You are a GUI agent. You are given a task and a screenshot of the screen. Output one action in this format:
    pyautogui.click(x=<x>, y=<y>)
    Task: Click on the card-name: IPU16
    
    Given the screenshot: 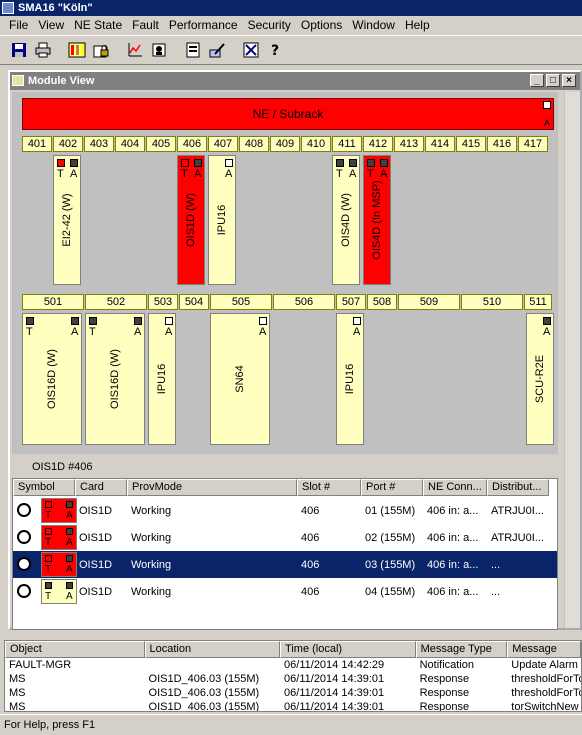 What is the action you would take?
    pyautogui.click(x=350, y=379)
    